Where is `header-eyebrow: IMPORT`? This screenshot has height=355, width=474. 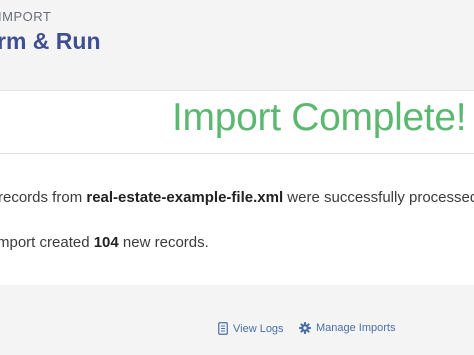 header-eyebrow: IMPORT is located at coordinates (26, 16).